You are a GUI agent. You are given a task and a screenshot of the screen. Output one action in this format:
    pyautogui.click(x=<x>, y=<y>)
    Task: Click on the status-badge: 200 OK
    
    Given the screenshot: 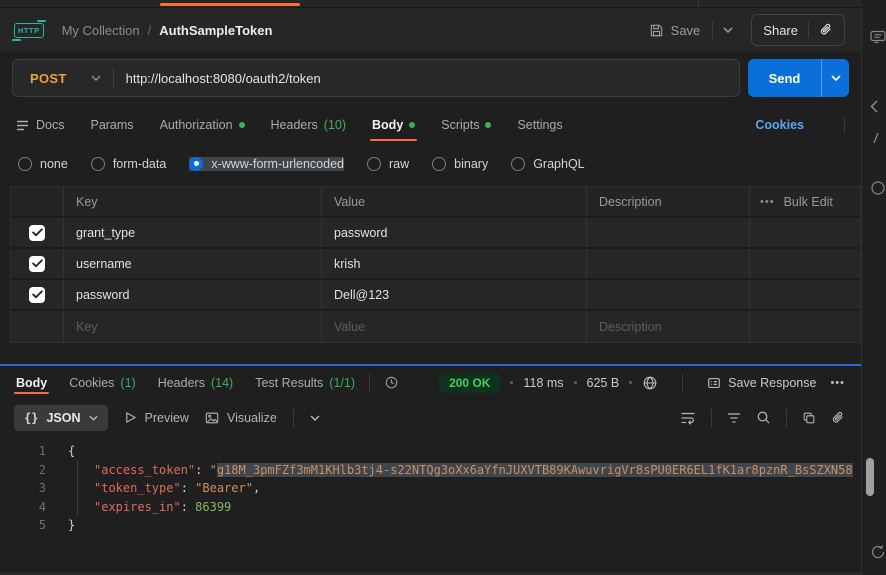 What is the action you would take?
    pyautogui.click(x=470, y=382)
    